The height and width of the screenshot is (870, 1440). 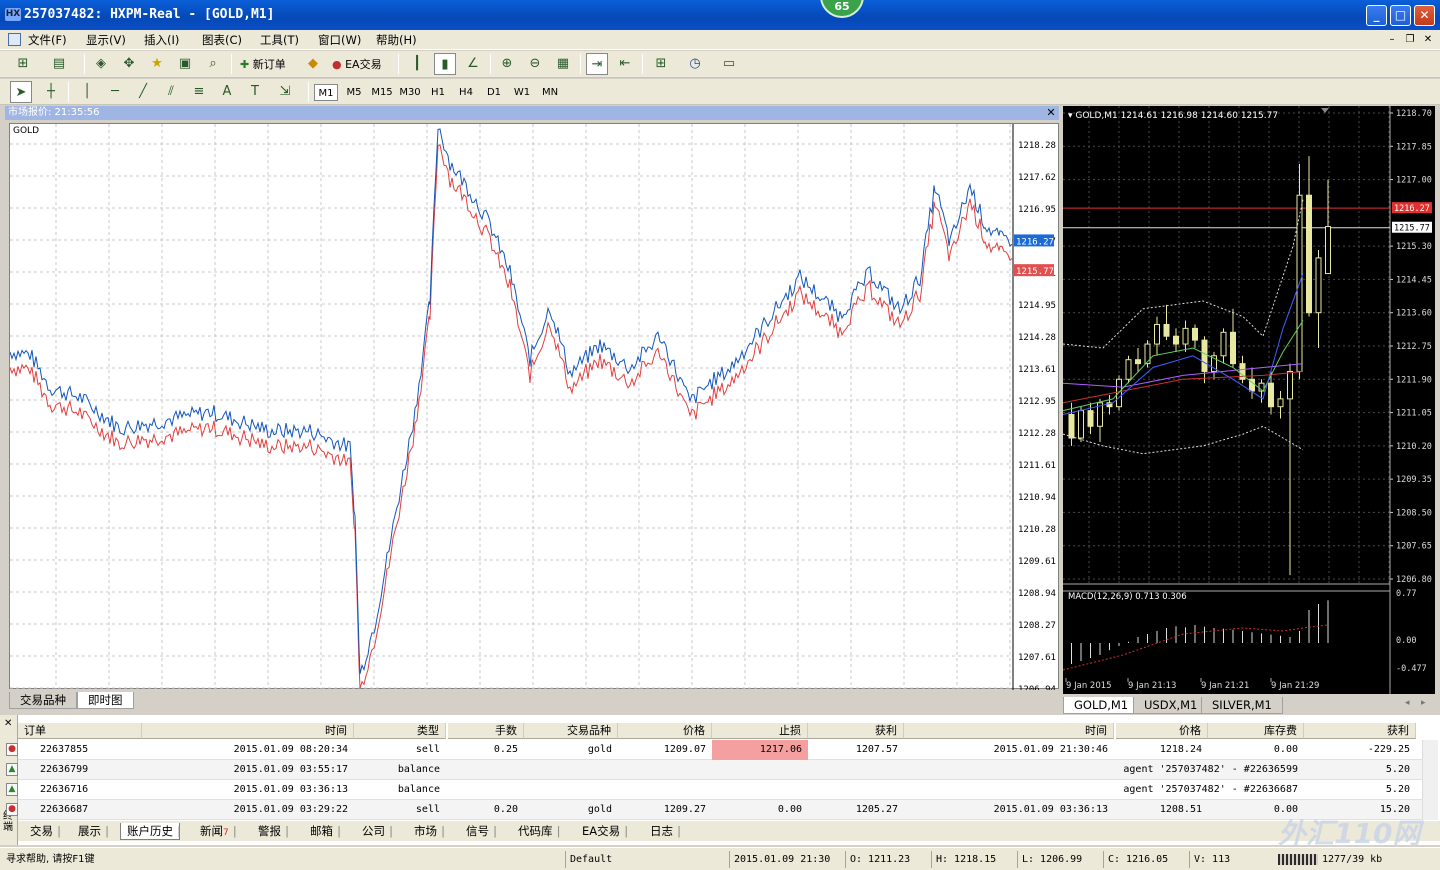 I want to click on new-order-button: ✚ 新订单, so click(x=263, y=64).